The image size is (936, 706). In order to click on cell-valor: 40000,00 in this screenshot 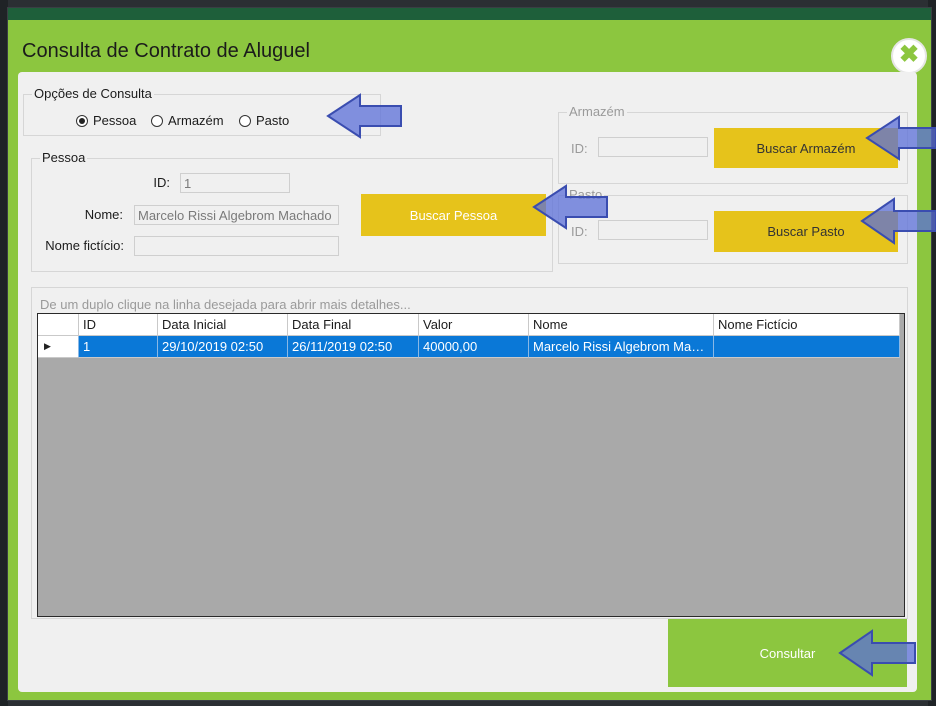, I will do `click(474, 347)`.